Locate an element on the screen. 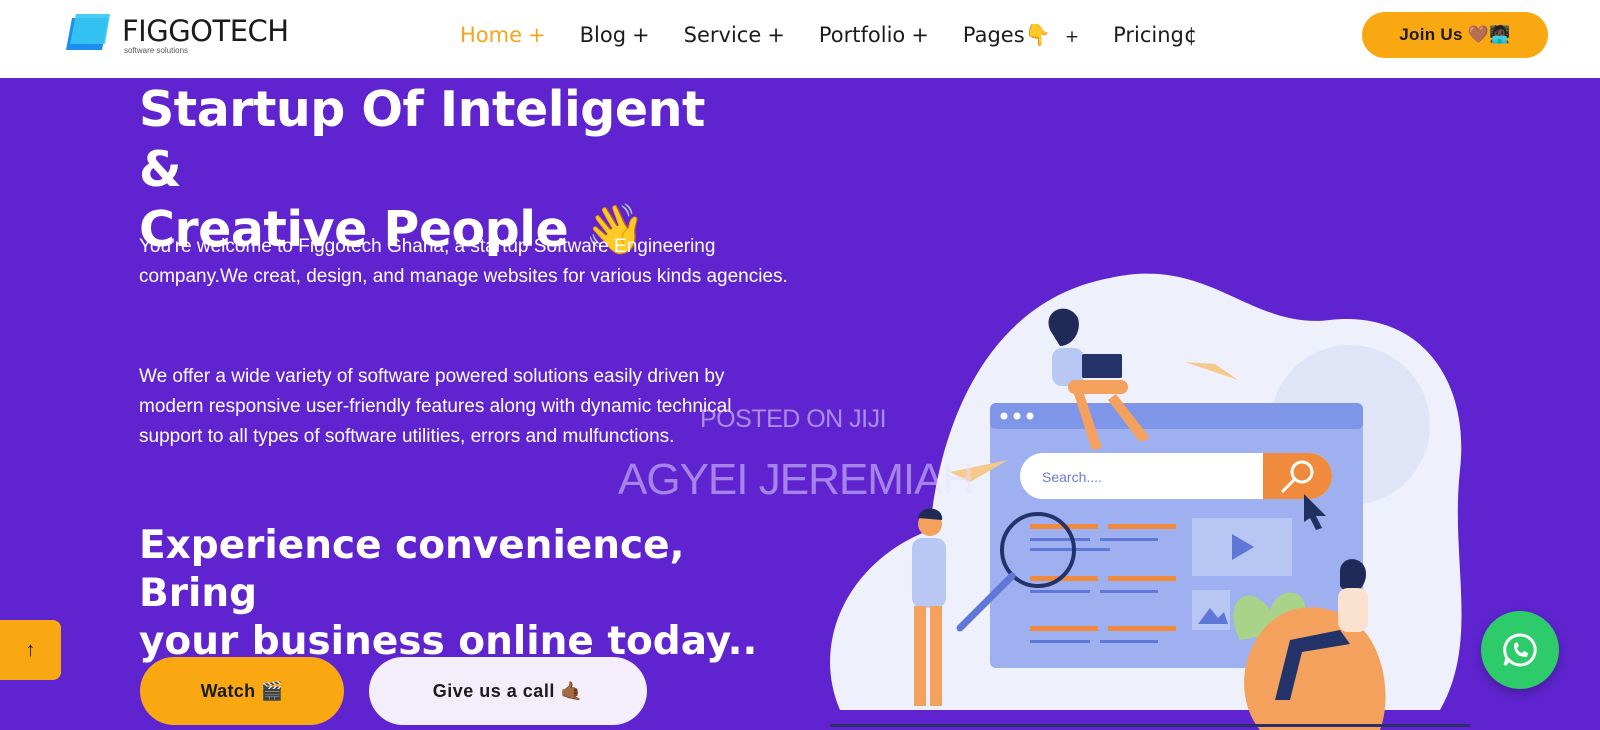 This screenshot has width=1600, height=730. nav-label: Pricing¢ is located at coordinates (1155, 35).